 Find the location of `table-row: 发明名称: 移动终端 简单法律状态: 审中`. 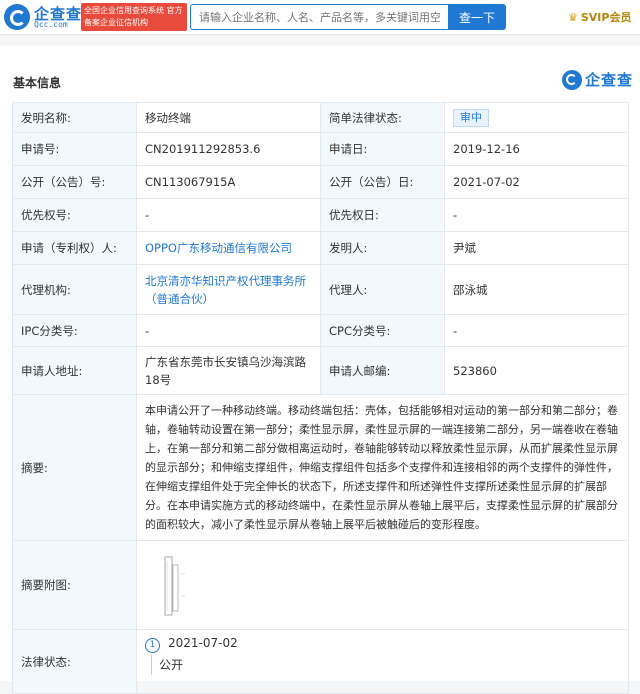

table-row: 发明名称: 移动终端 简单法律状态: 审中 is located at coordinates (320, 117).